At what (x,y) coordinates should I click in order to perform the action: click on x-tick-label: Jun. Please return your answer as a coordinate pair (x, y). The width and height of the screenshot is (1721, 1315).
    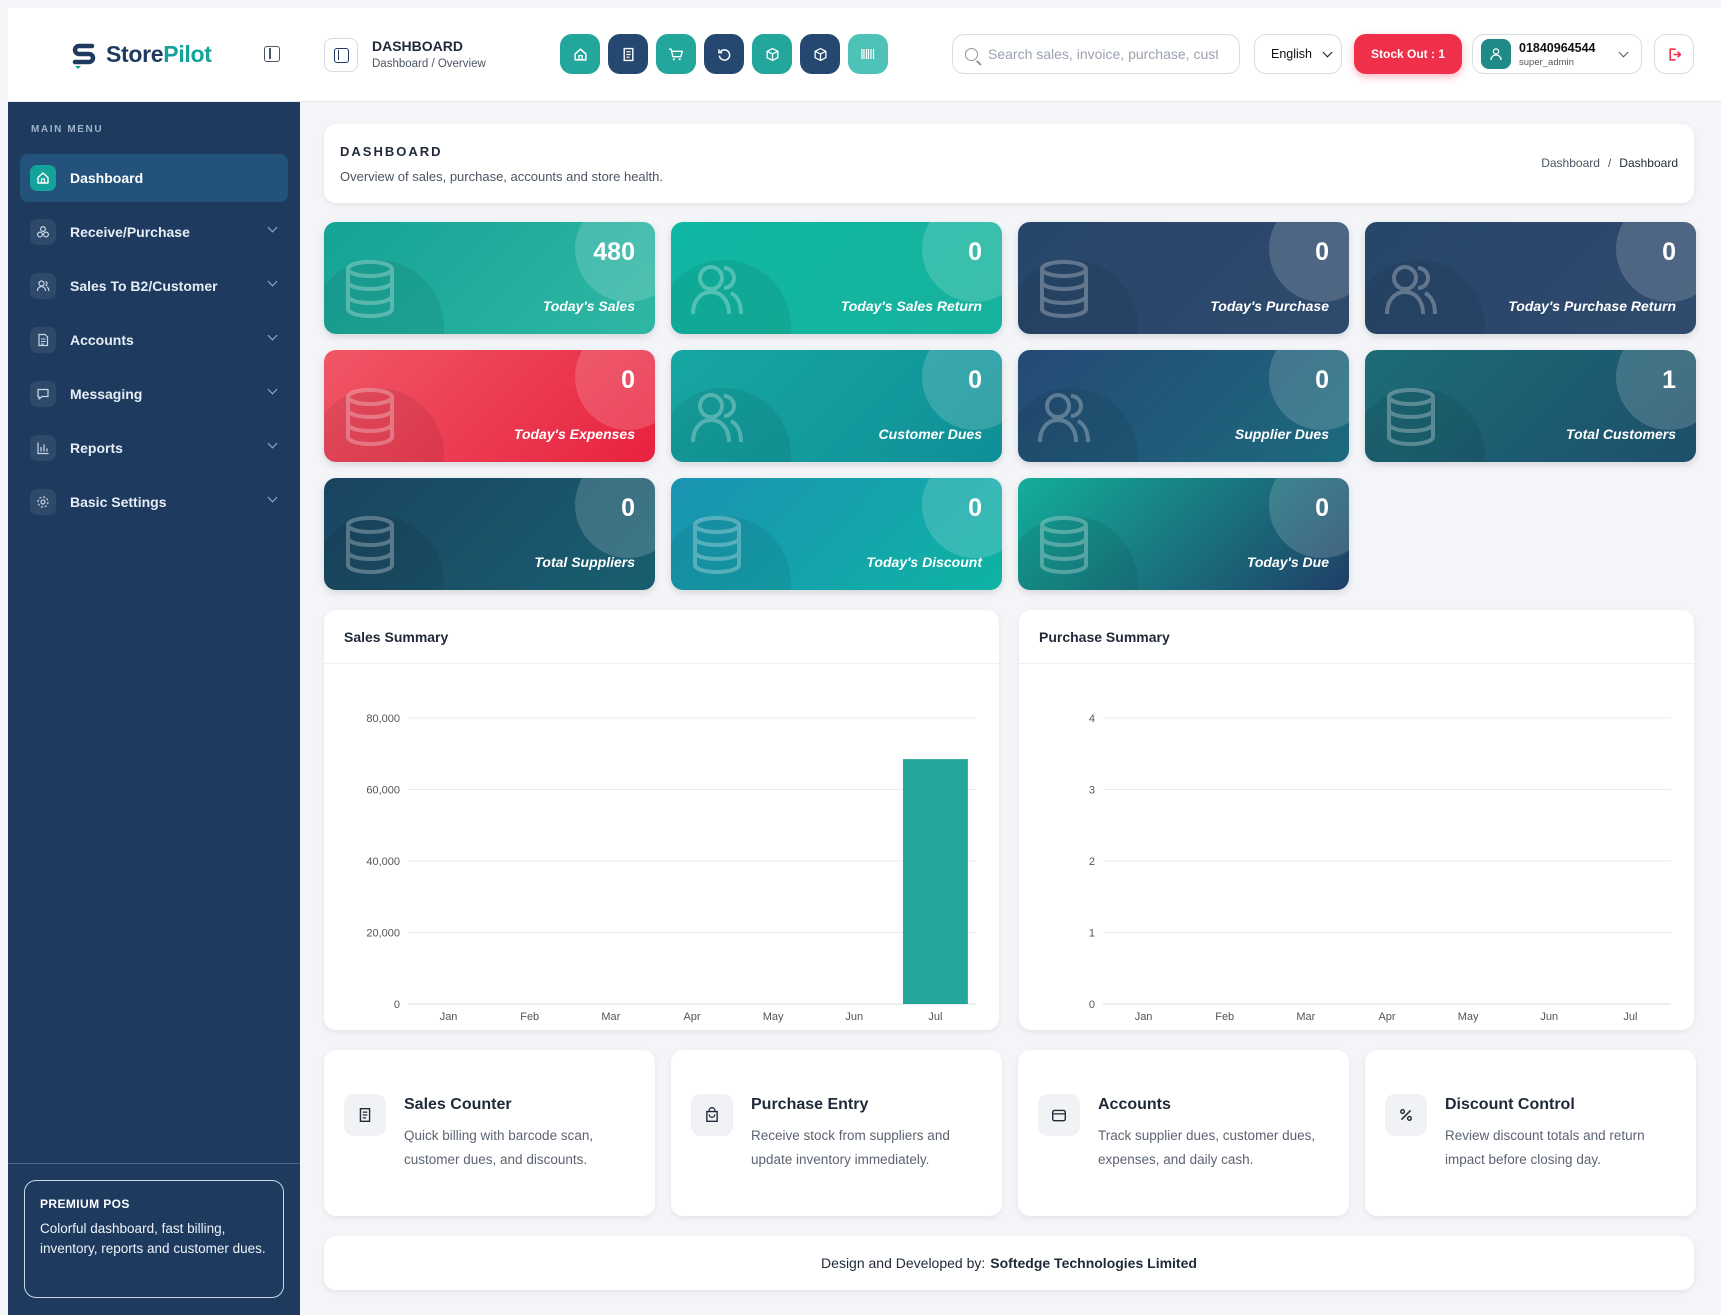
    Looking at the image, I should click on (1549, 1017).